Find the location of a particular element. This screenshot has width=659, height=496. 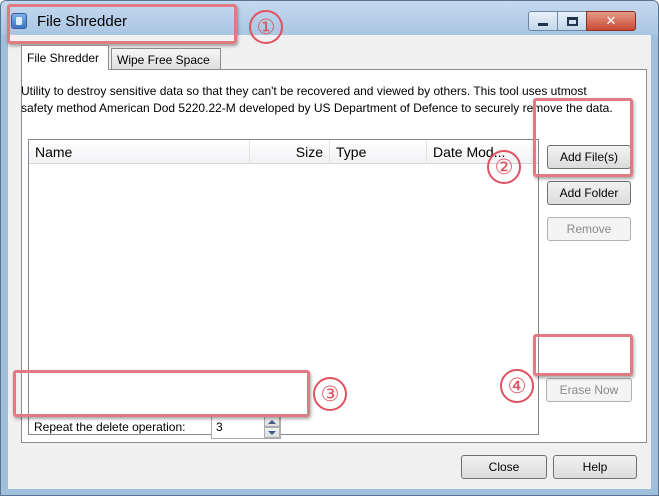

arrow-up-icon is located at coordinates (272, 421).